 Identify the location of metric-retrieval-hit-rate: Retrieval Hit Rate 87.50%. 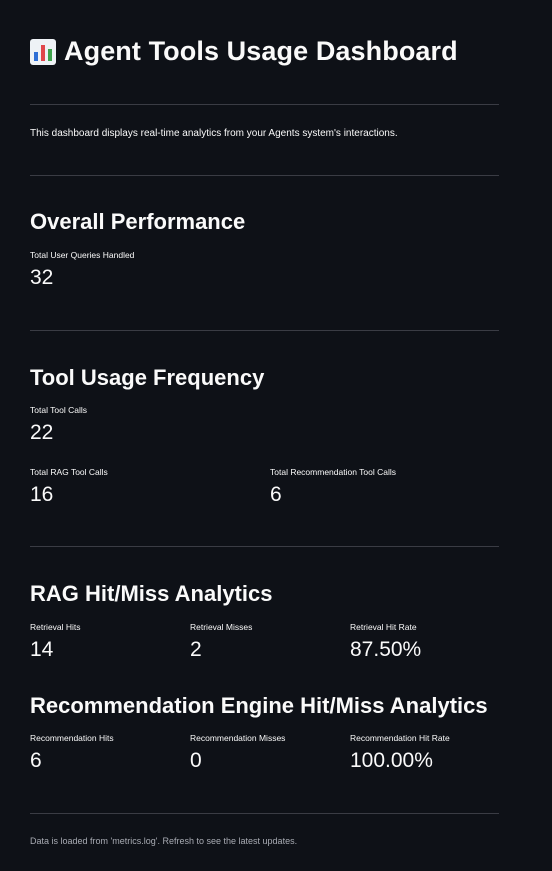
(385, 642).